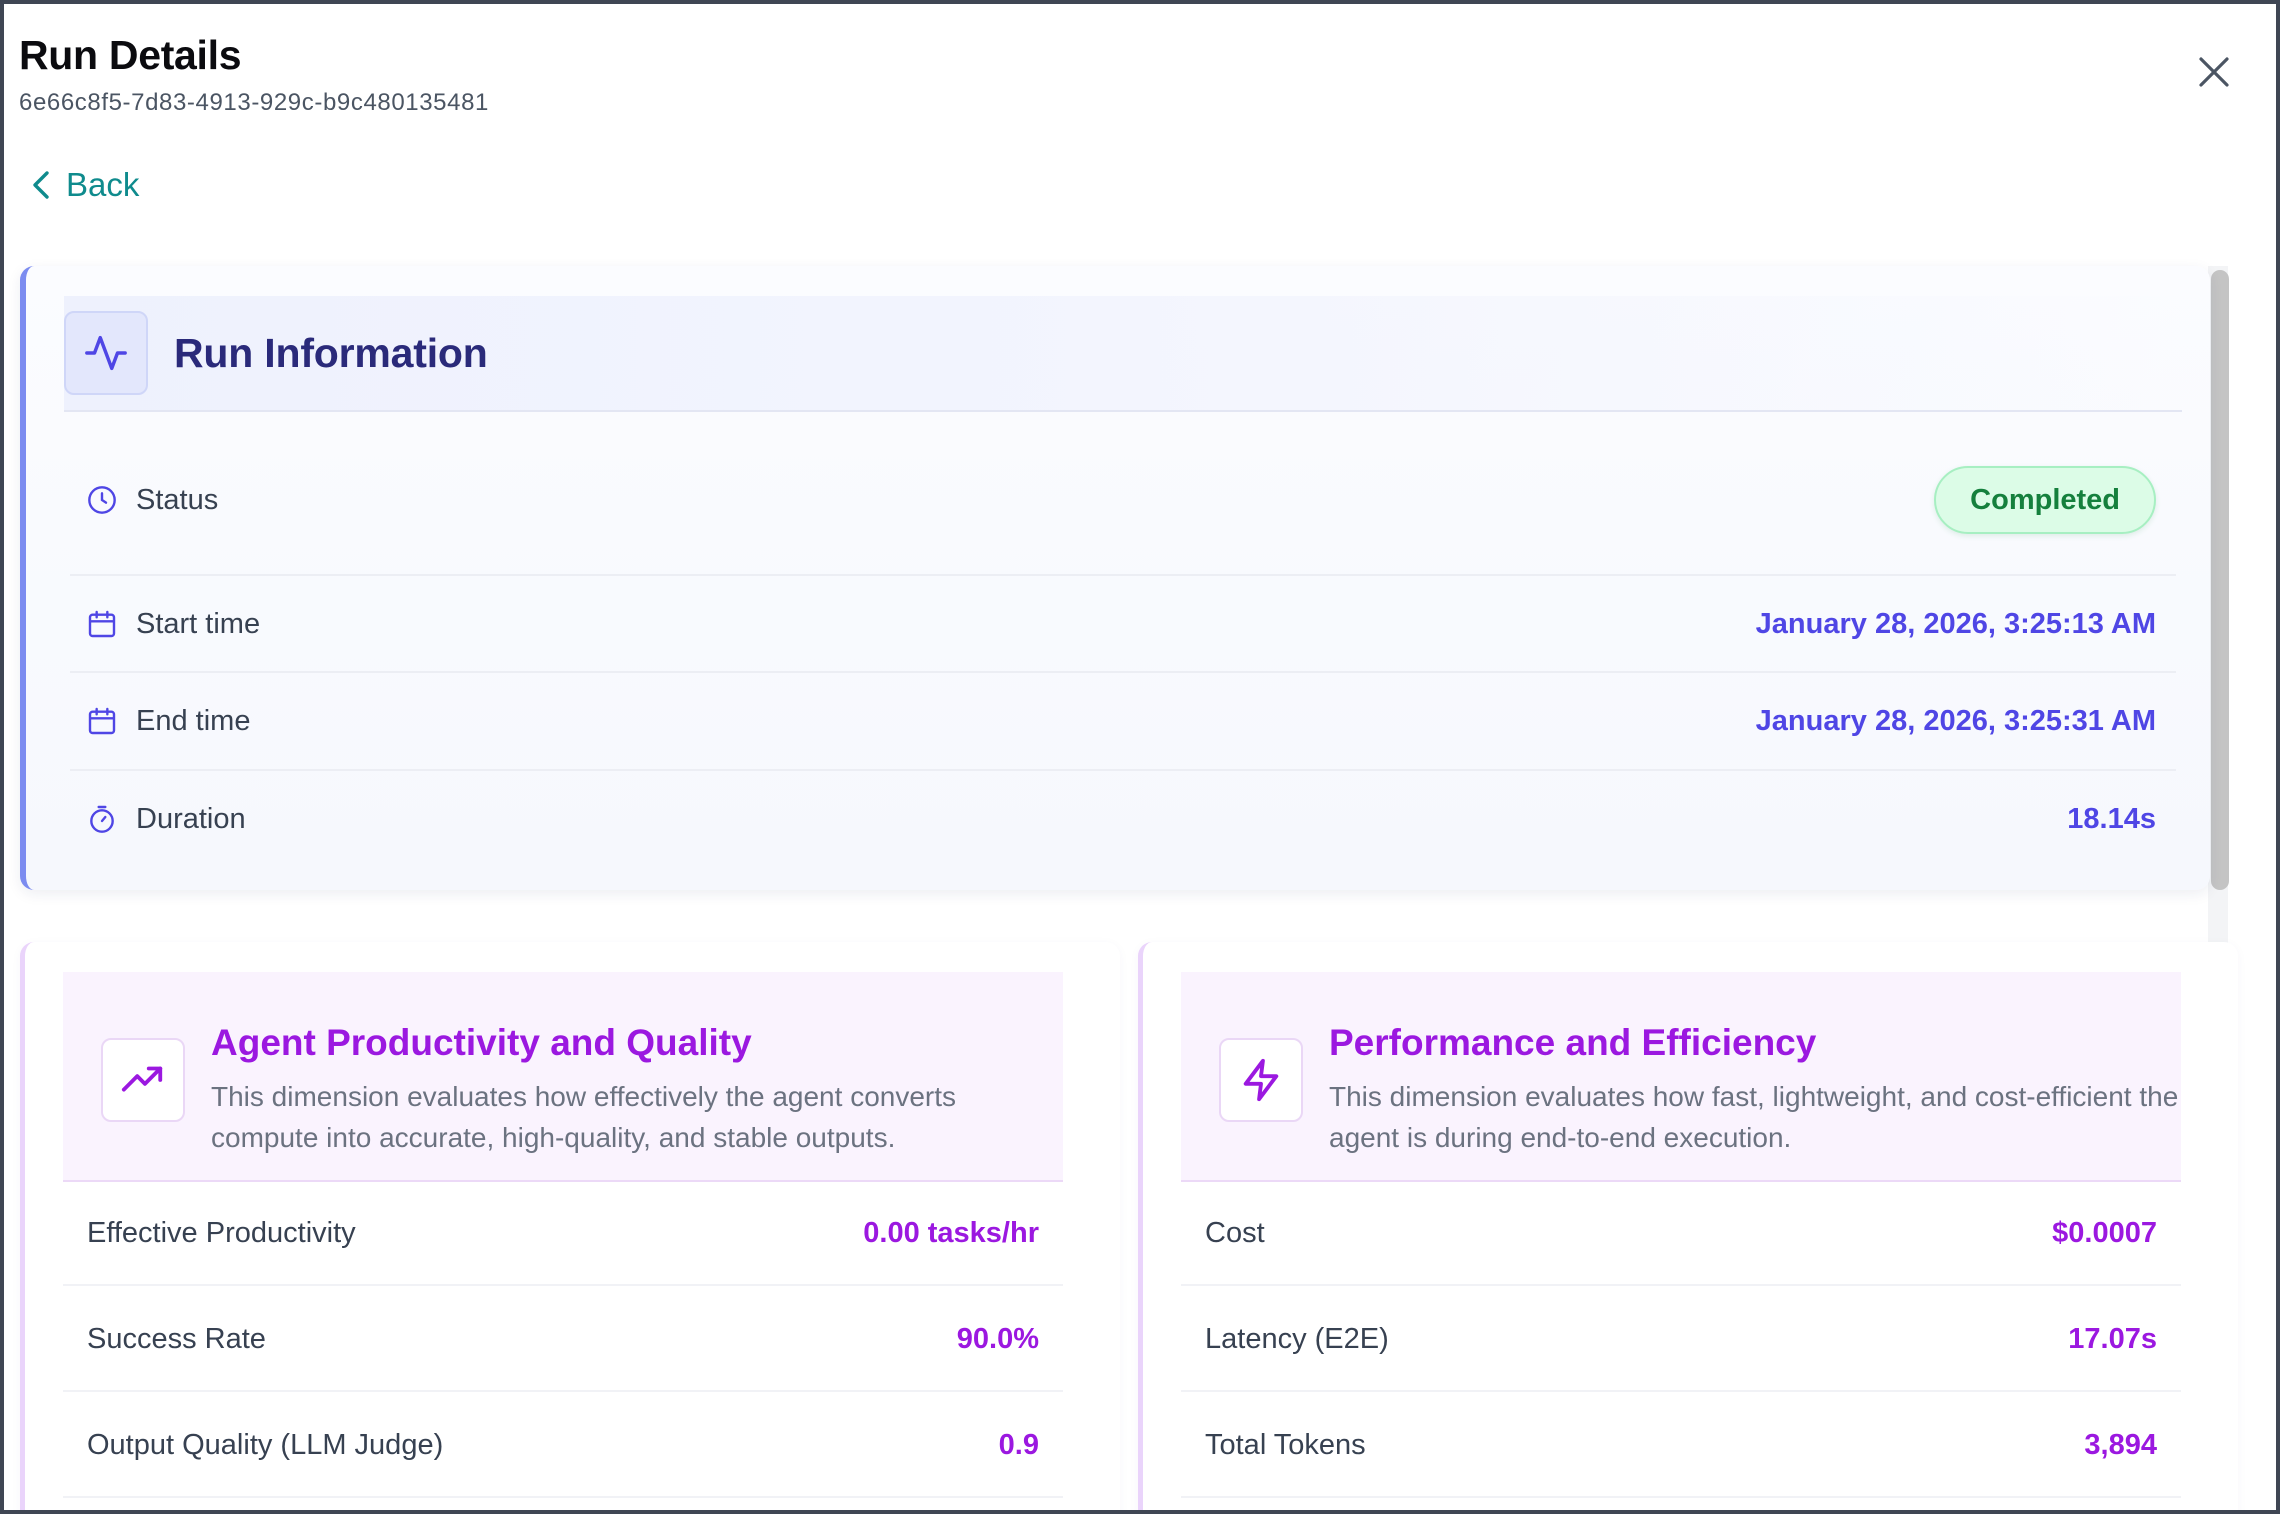  Describe the element at coordinates (1123, 624) in the screenshot. I see `start-time-row: Start time January 28, 2026, 3:25:13 AM` at that location.